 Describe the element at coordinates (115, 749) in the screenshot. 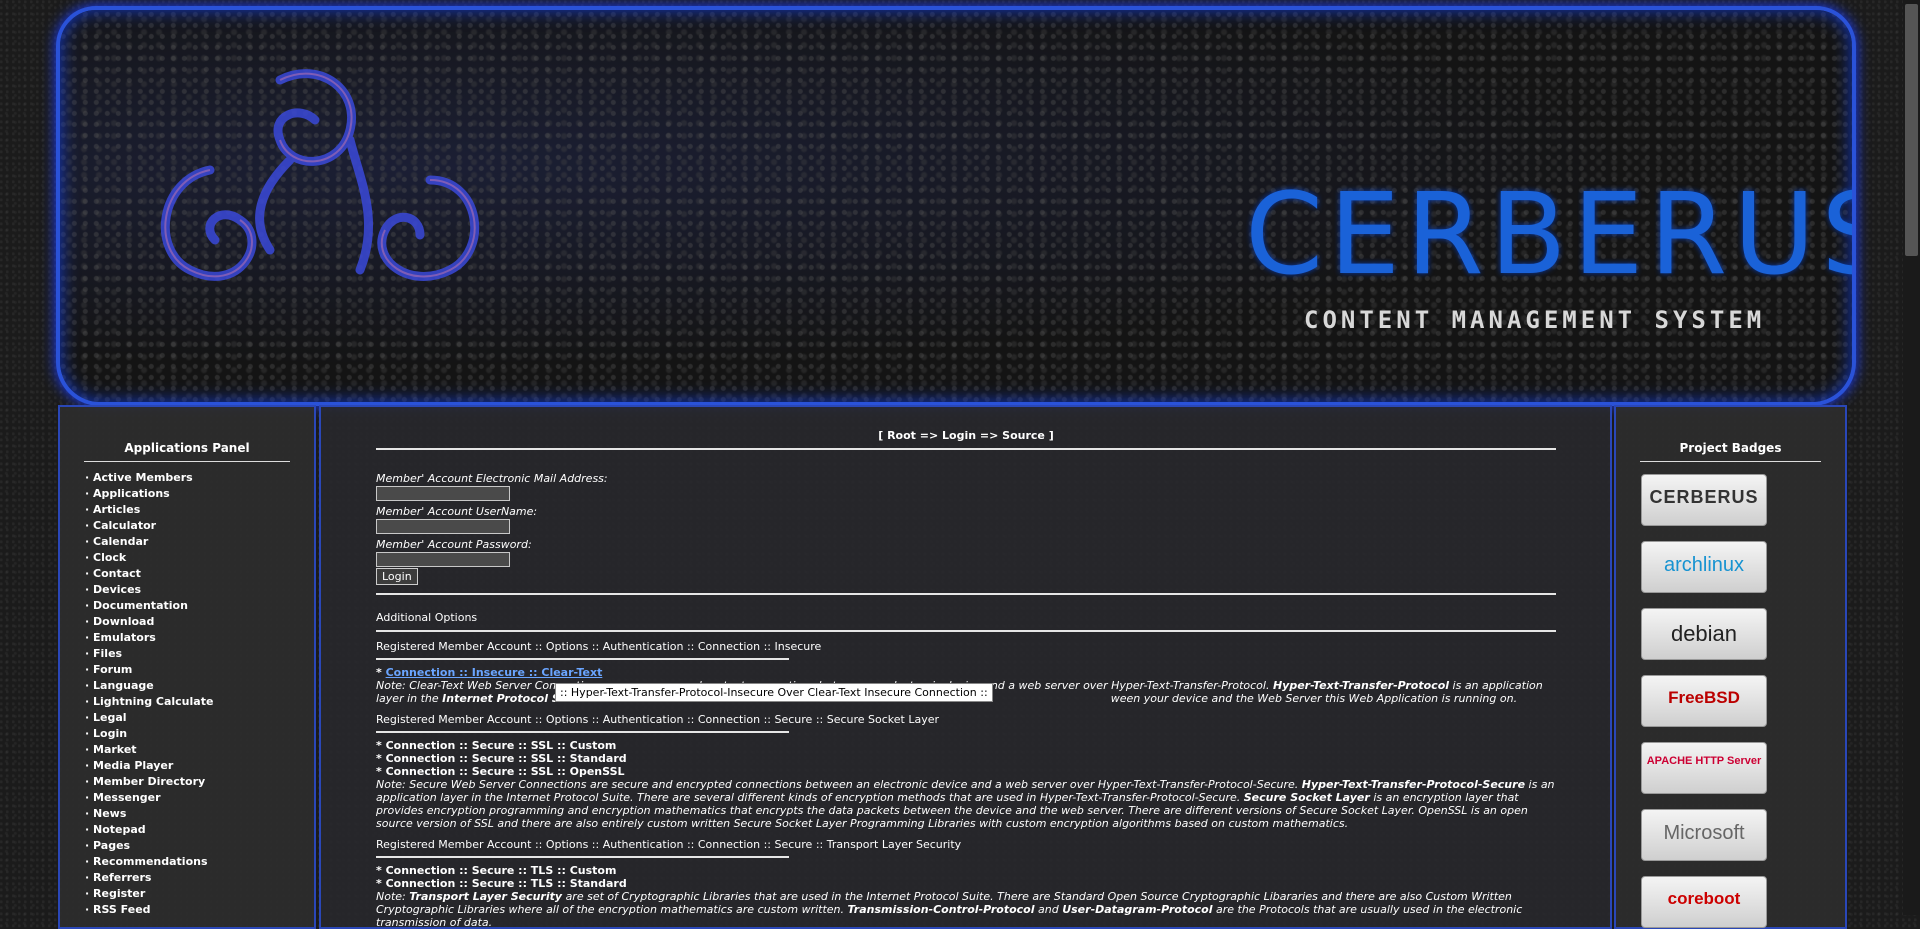

I see `menu-item-link: Market` at that location.